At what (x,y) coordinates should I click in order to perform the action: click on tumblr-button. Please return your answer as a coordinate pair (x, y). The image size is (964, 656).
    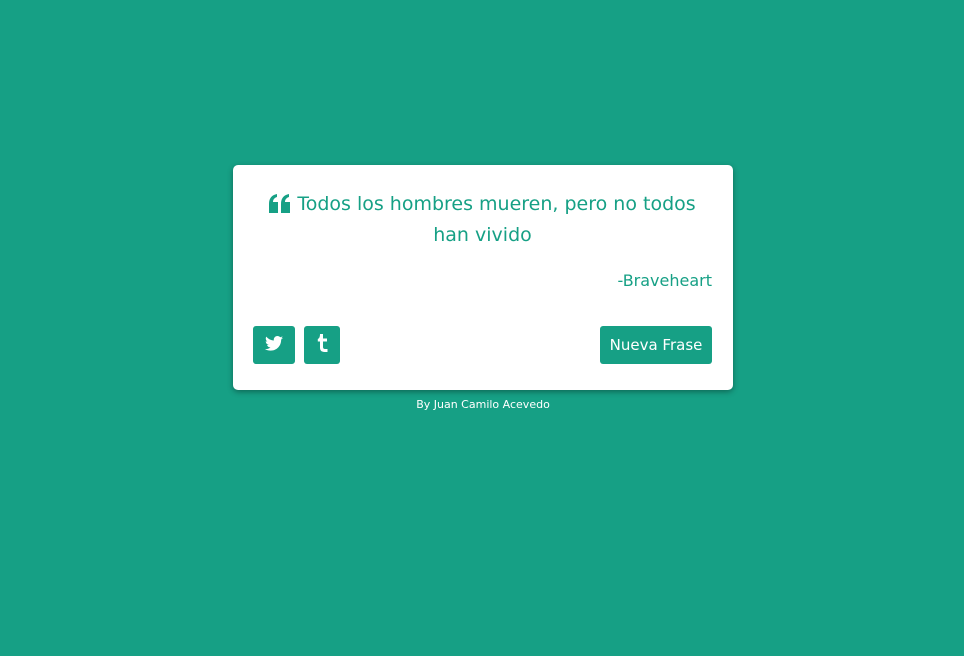
    Looking at the image, I should click on (322, 345).